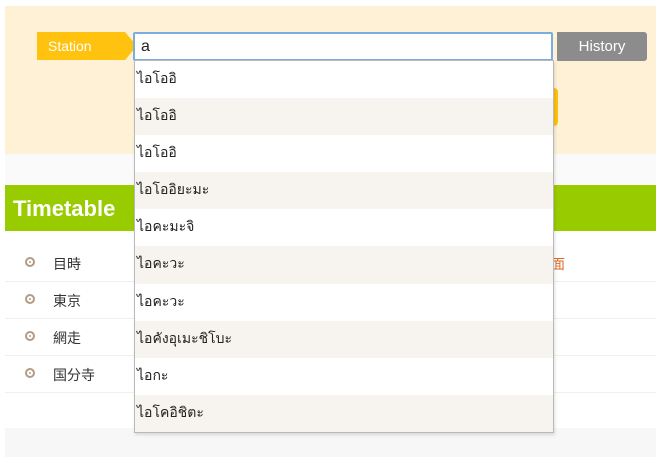 The width and height of the screenshot is (656, 457). Describe the element at coordinates (67, 339) in the screenshot. I see `station-name: 網走` at that location.